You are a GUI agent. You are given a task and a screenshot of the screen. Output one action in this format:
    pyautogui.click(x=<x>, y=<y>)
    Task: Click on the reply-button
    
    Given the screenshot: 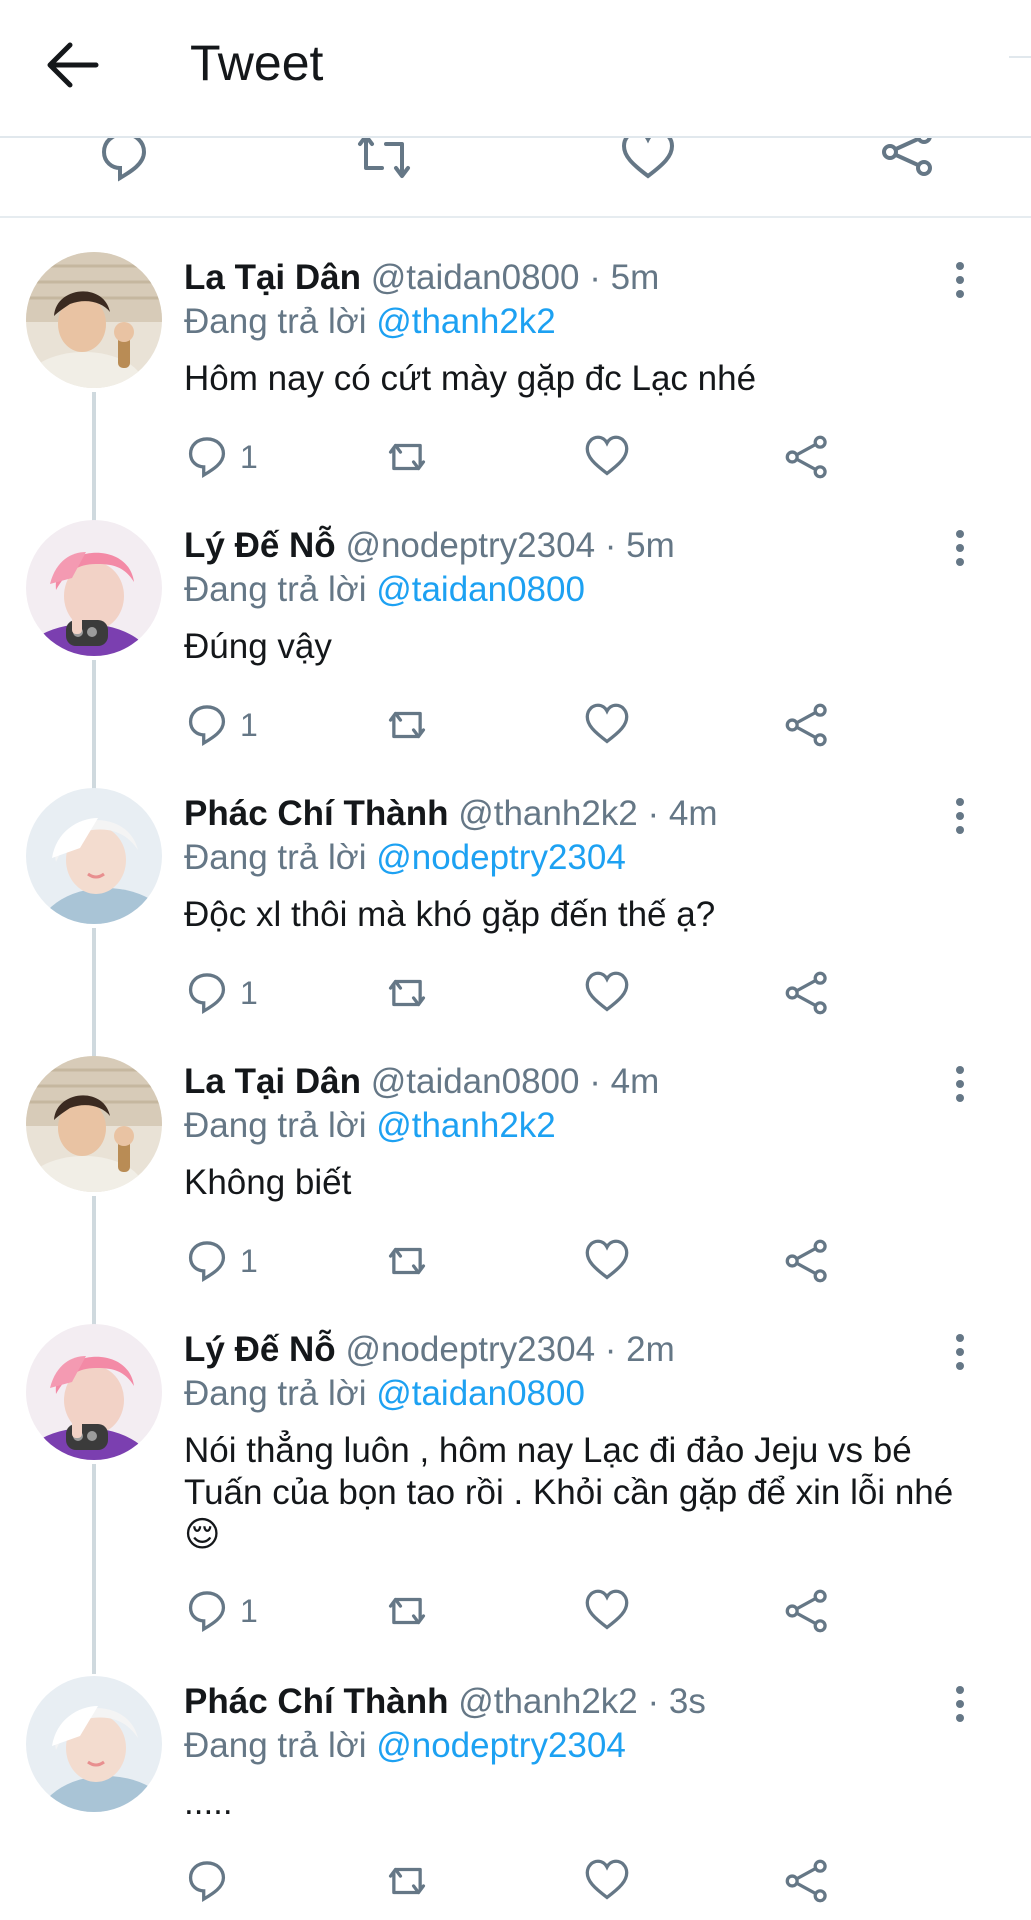 What is the action you would take?
    pyautogui.click(x=212, y=1881)
    